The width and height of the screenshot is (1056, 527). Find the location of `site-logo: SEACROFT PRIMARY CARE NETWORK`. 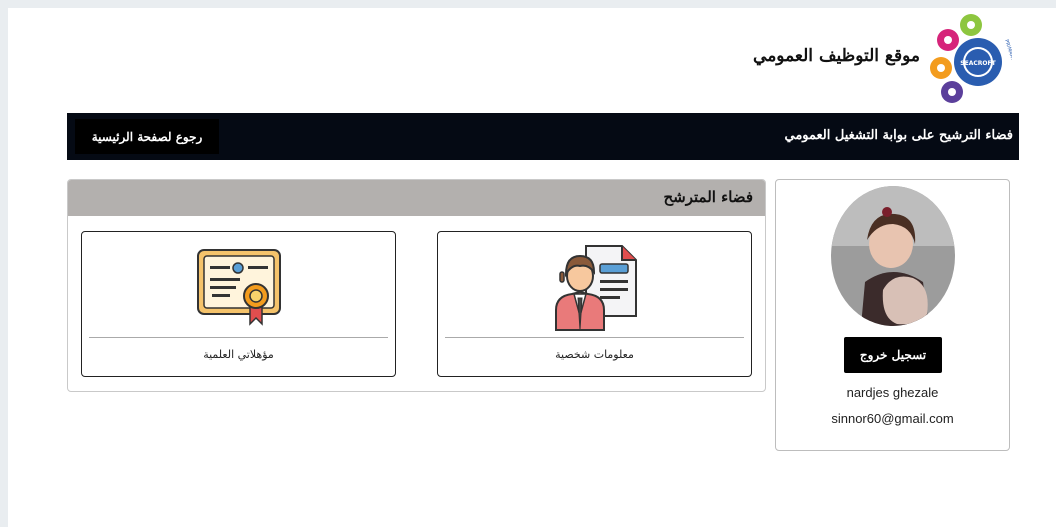

site-logo: SEACROFT PRIMARY CARE NETWORK is located at coordinates (970, 60).